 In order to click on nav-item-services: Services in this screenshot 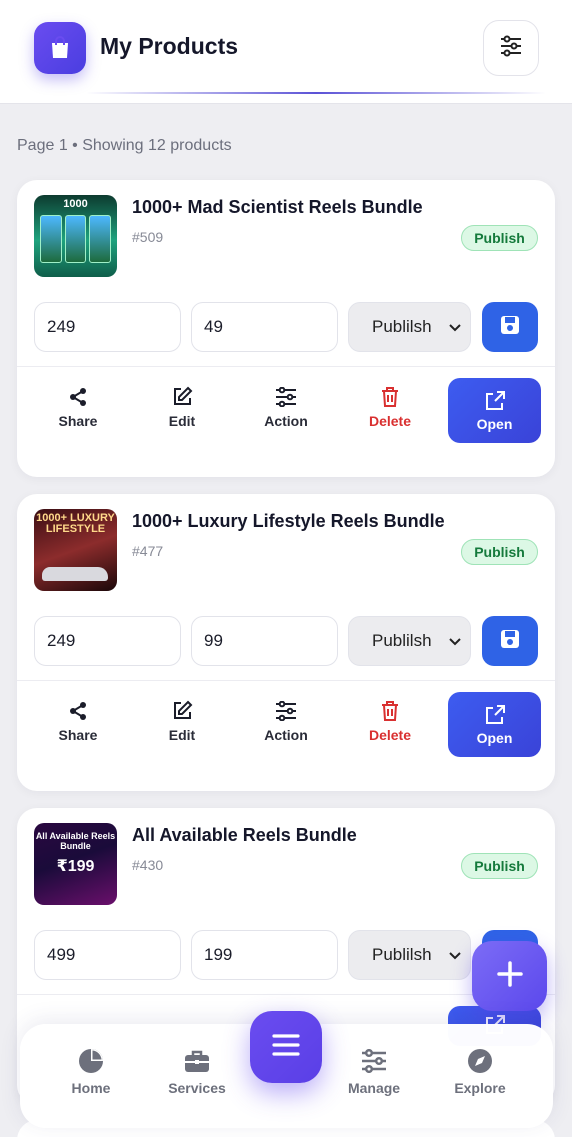, I will do `click(197, 1072)`.